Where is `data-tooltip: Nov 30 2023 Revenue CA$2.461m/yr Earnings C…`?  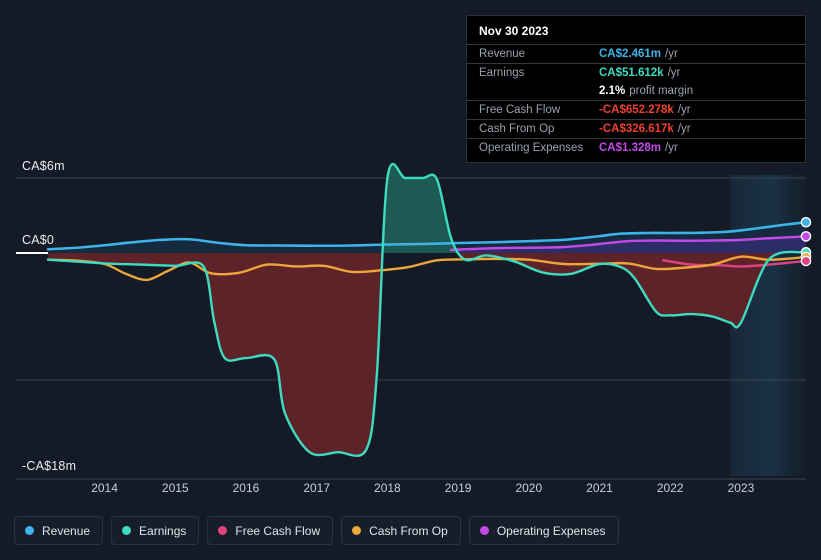 data-tooltip: Nov 30 2023 Revenue CA$2.461m/yr Earnings C… is located at coordinates (636, 89).